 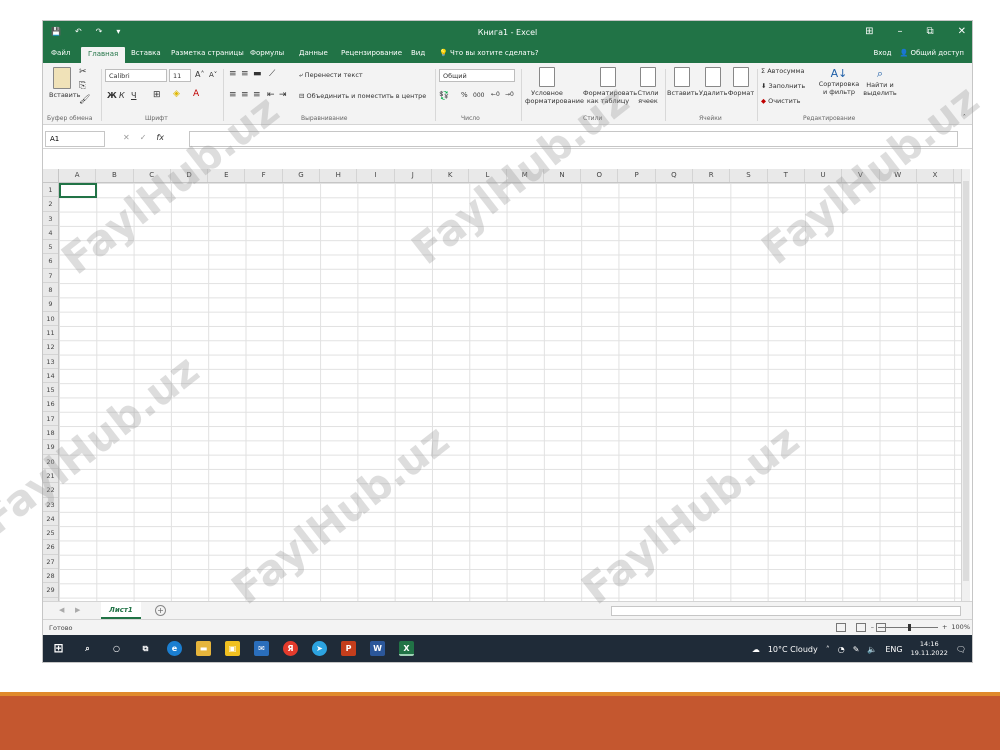 I want to click on zoom-out-icon: –, so click(x=872, y=627).